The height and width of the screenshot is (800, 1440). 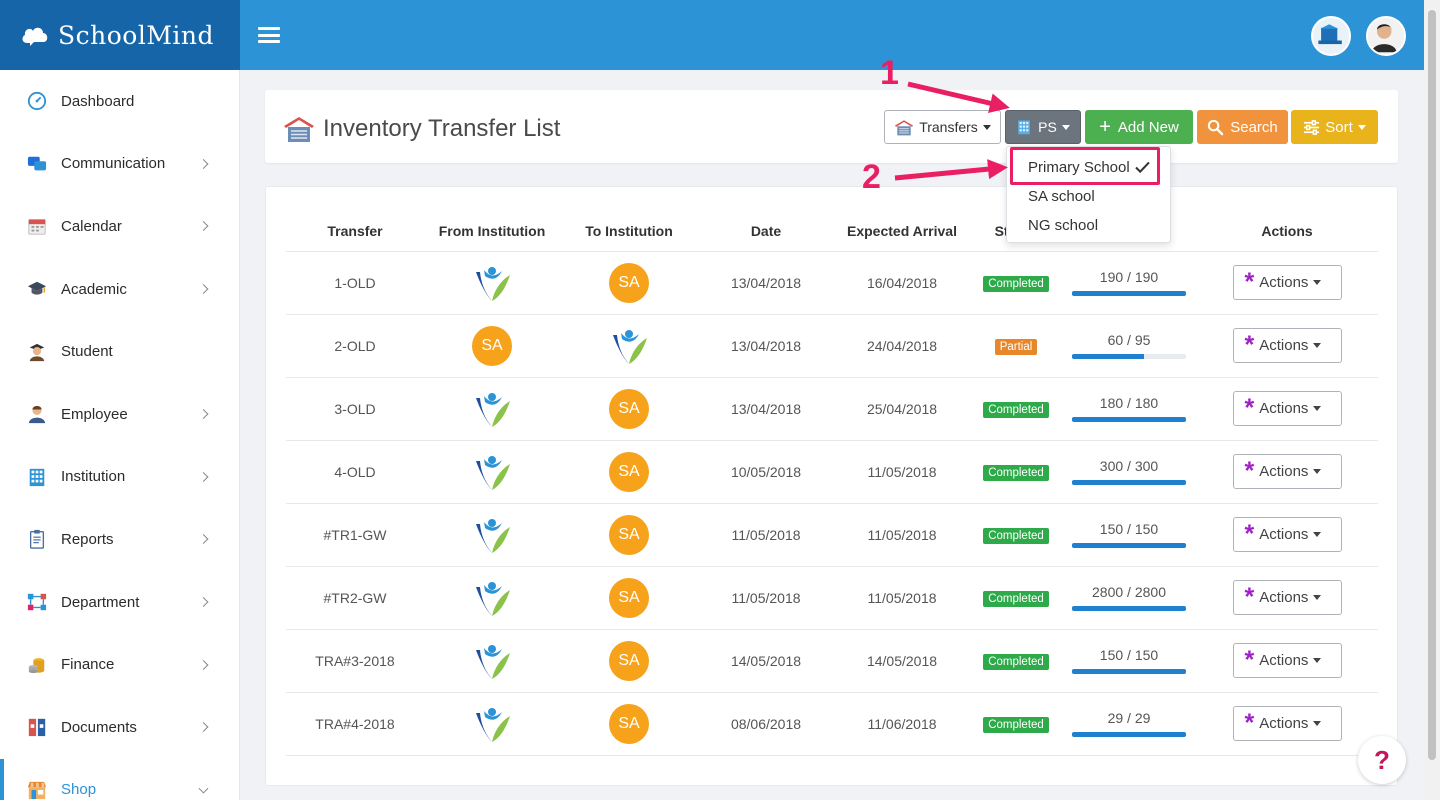 What do you see at coordinates (1129, 655) in the screenshot?
I see `quantity-text: 150 / 150` at bounding box center [1129, 655].